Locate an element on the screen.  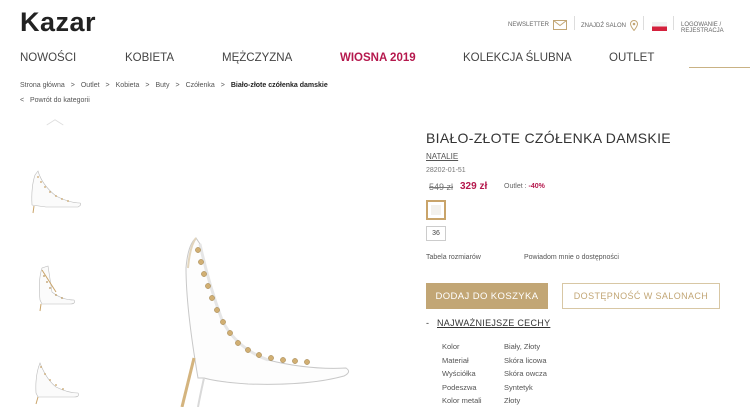
spec-value: Skóra owcza is located at coordinates (525, 373).